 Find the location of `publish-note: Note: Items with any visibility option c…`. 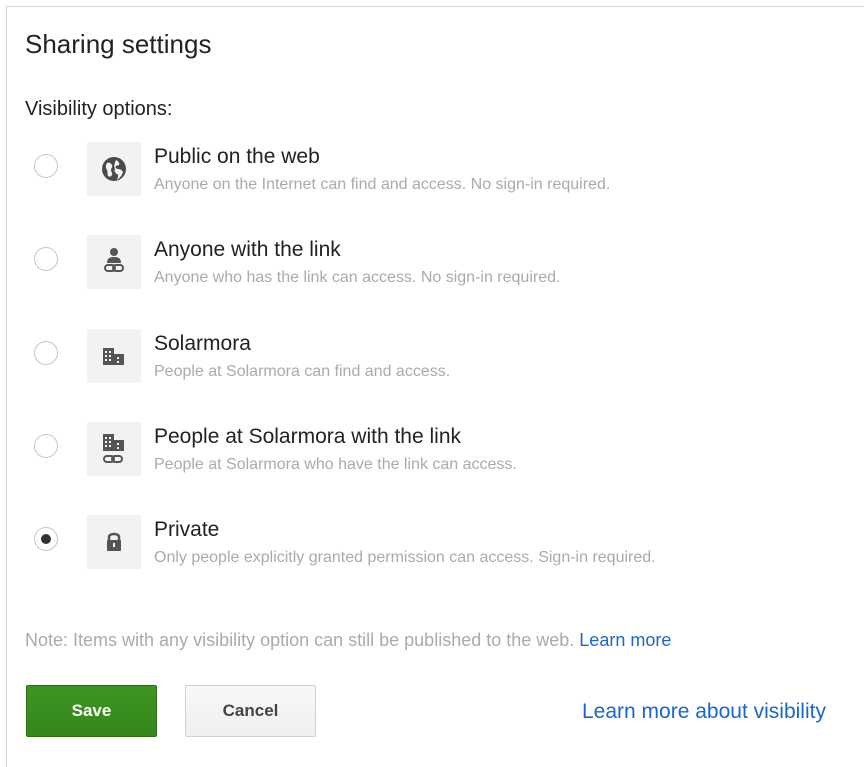

publish-note: Note: Items with any visibility option c… is located at coordinates (348, 640).